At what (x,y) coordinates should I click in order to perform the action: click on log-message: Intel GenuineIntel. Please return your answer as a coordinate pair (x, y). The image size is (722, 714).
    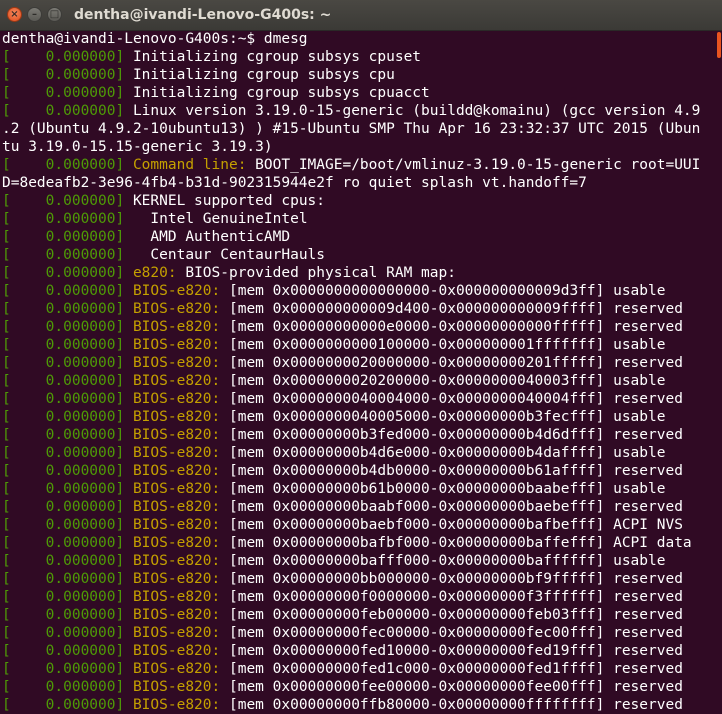
    Looking at the image, I should click on (216, 219).